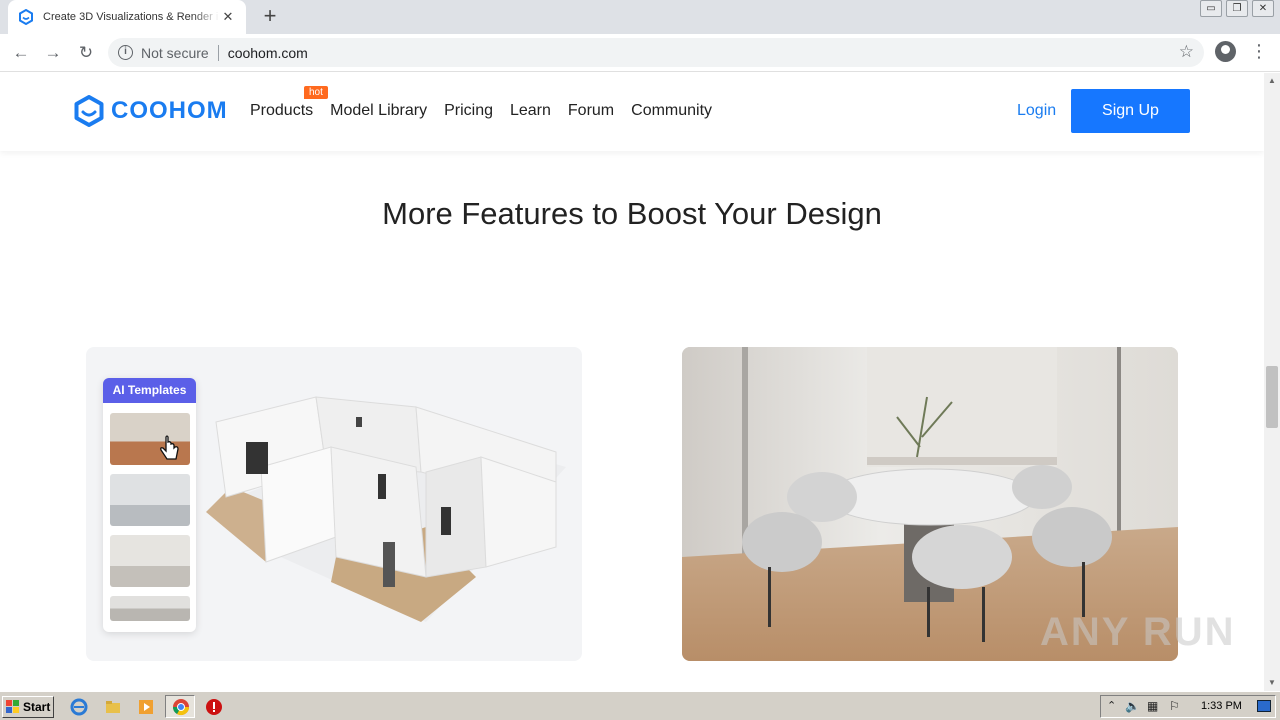  I want to click on clock: 1:33 PM, so click(1221, 706).